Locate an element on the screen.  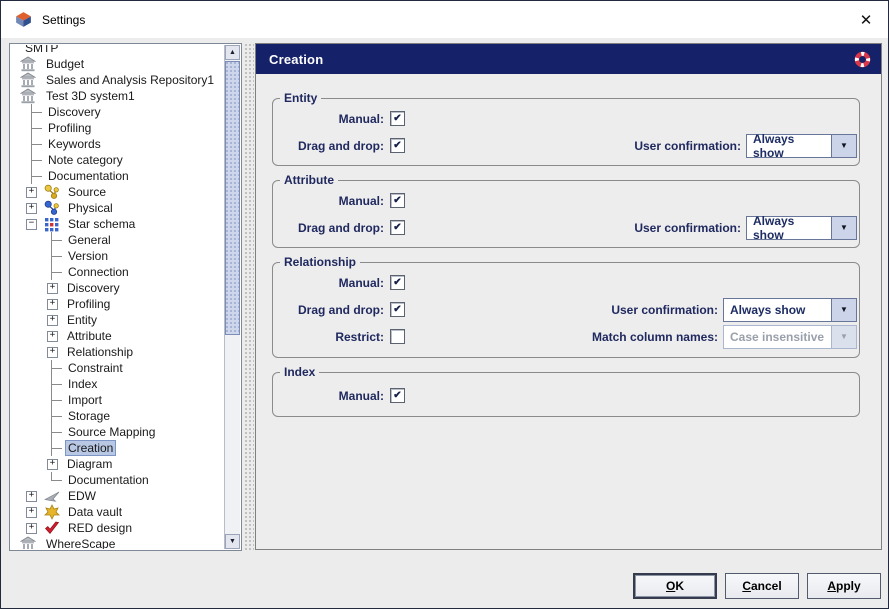
tree-item-label: Star schema is located at coordinates (102, 224).